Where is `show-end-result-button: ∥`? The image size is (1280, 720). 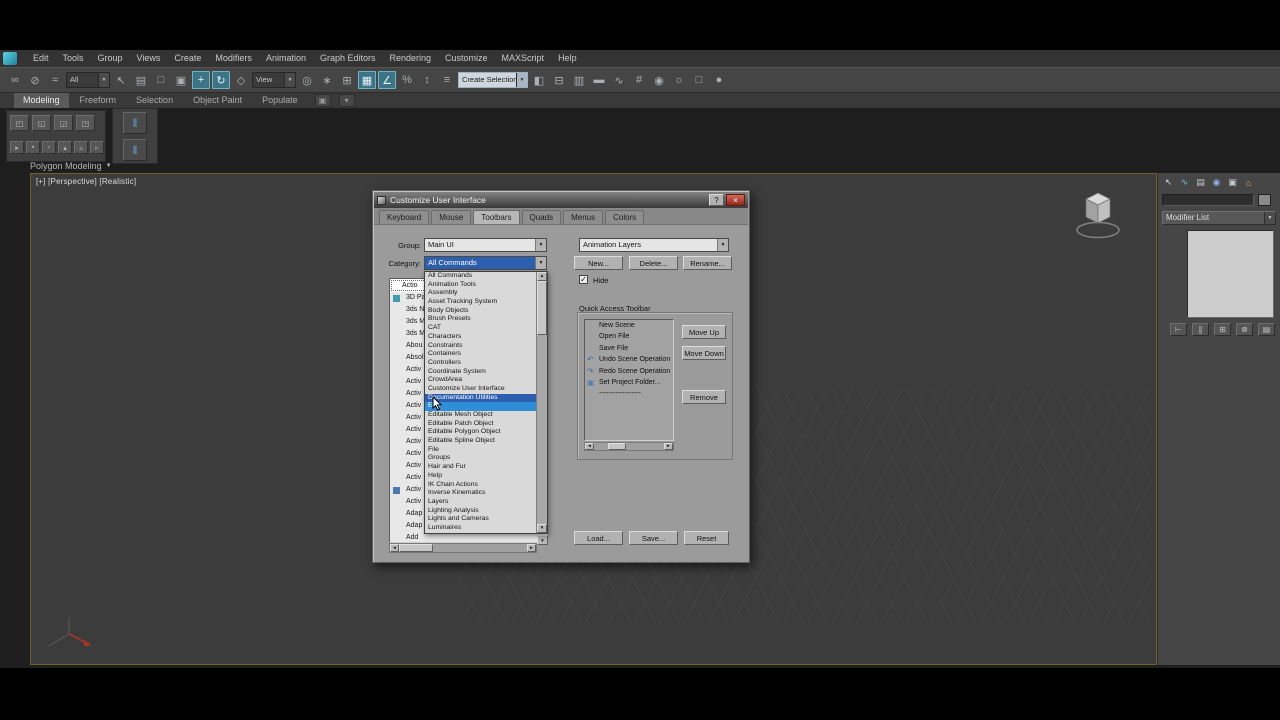 show-end-result-button: ∥ is located at coordinates (1200, 329).